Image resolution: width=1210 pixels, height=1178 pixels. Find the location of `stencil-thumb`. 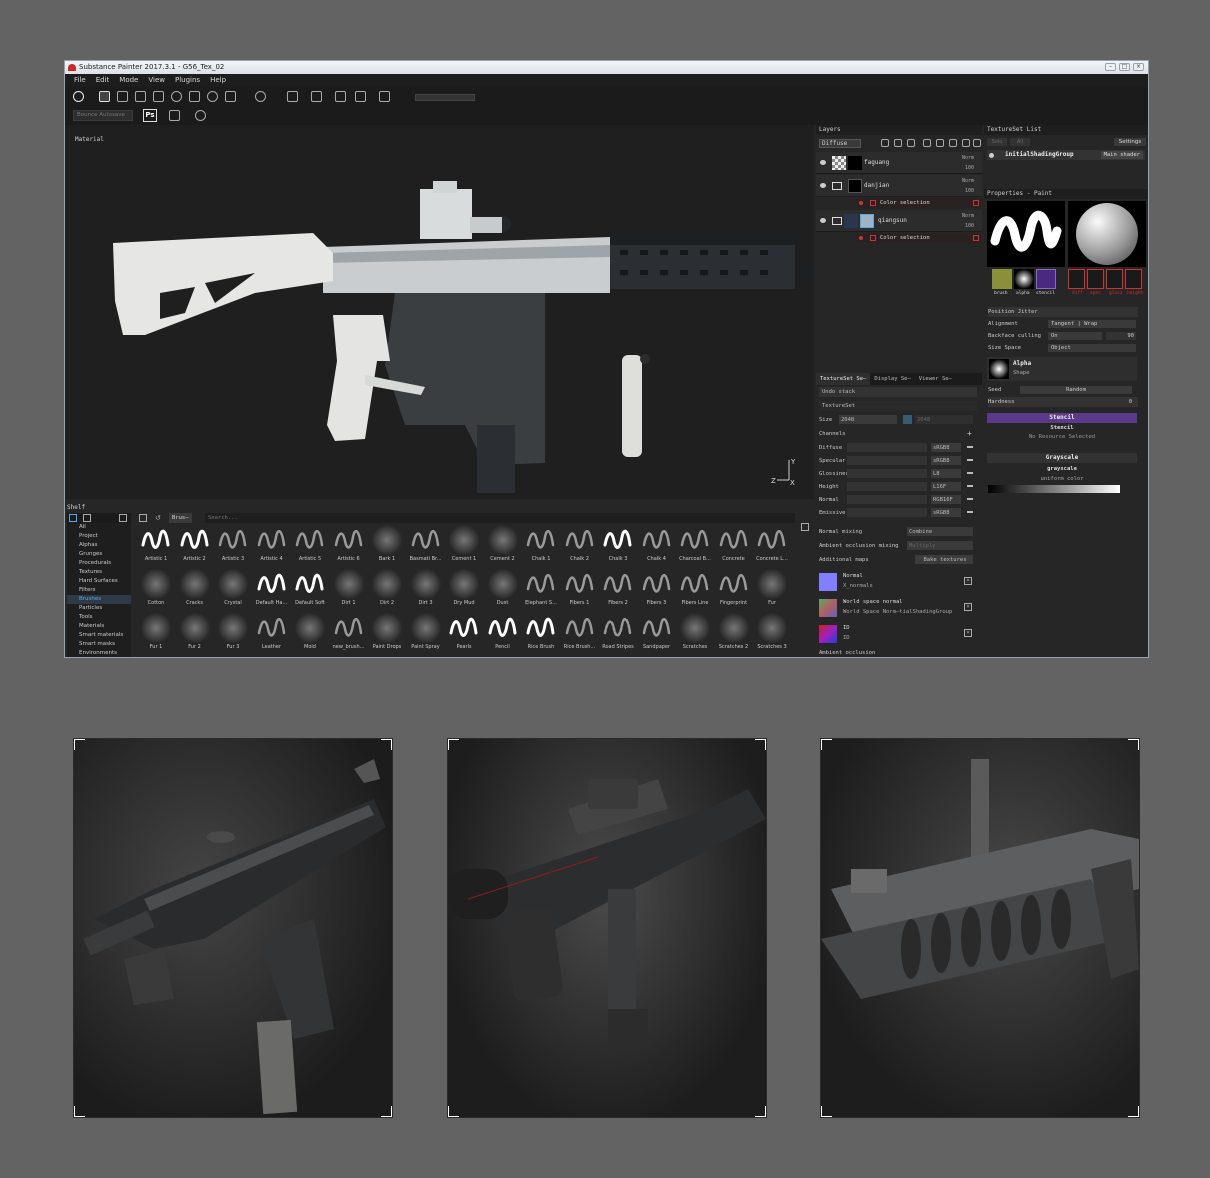

stencil-thumb is located at coordinates (1046, 279).